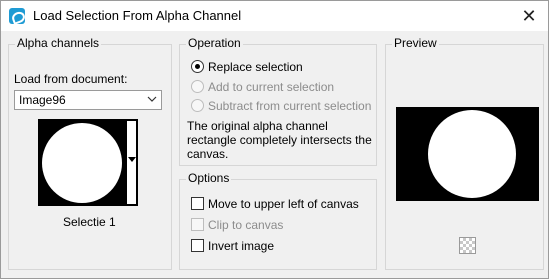 The image size is (549, 279). I want to click on move-to-upper-left-label: Move to upper left of canvas, so click(283, 204).